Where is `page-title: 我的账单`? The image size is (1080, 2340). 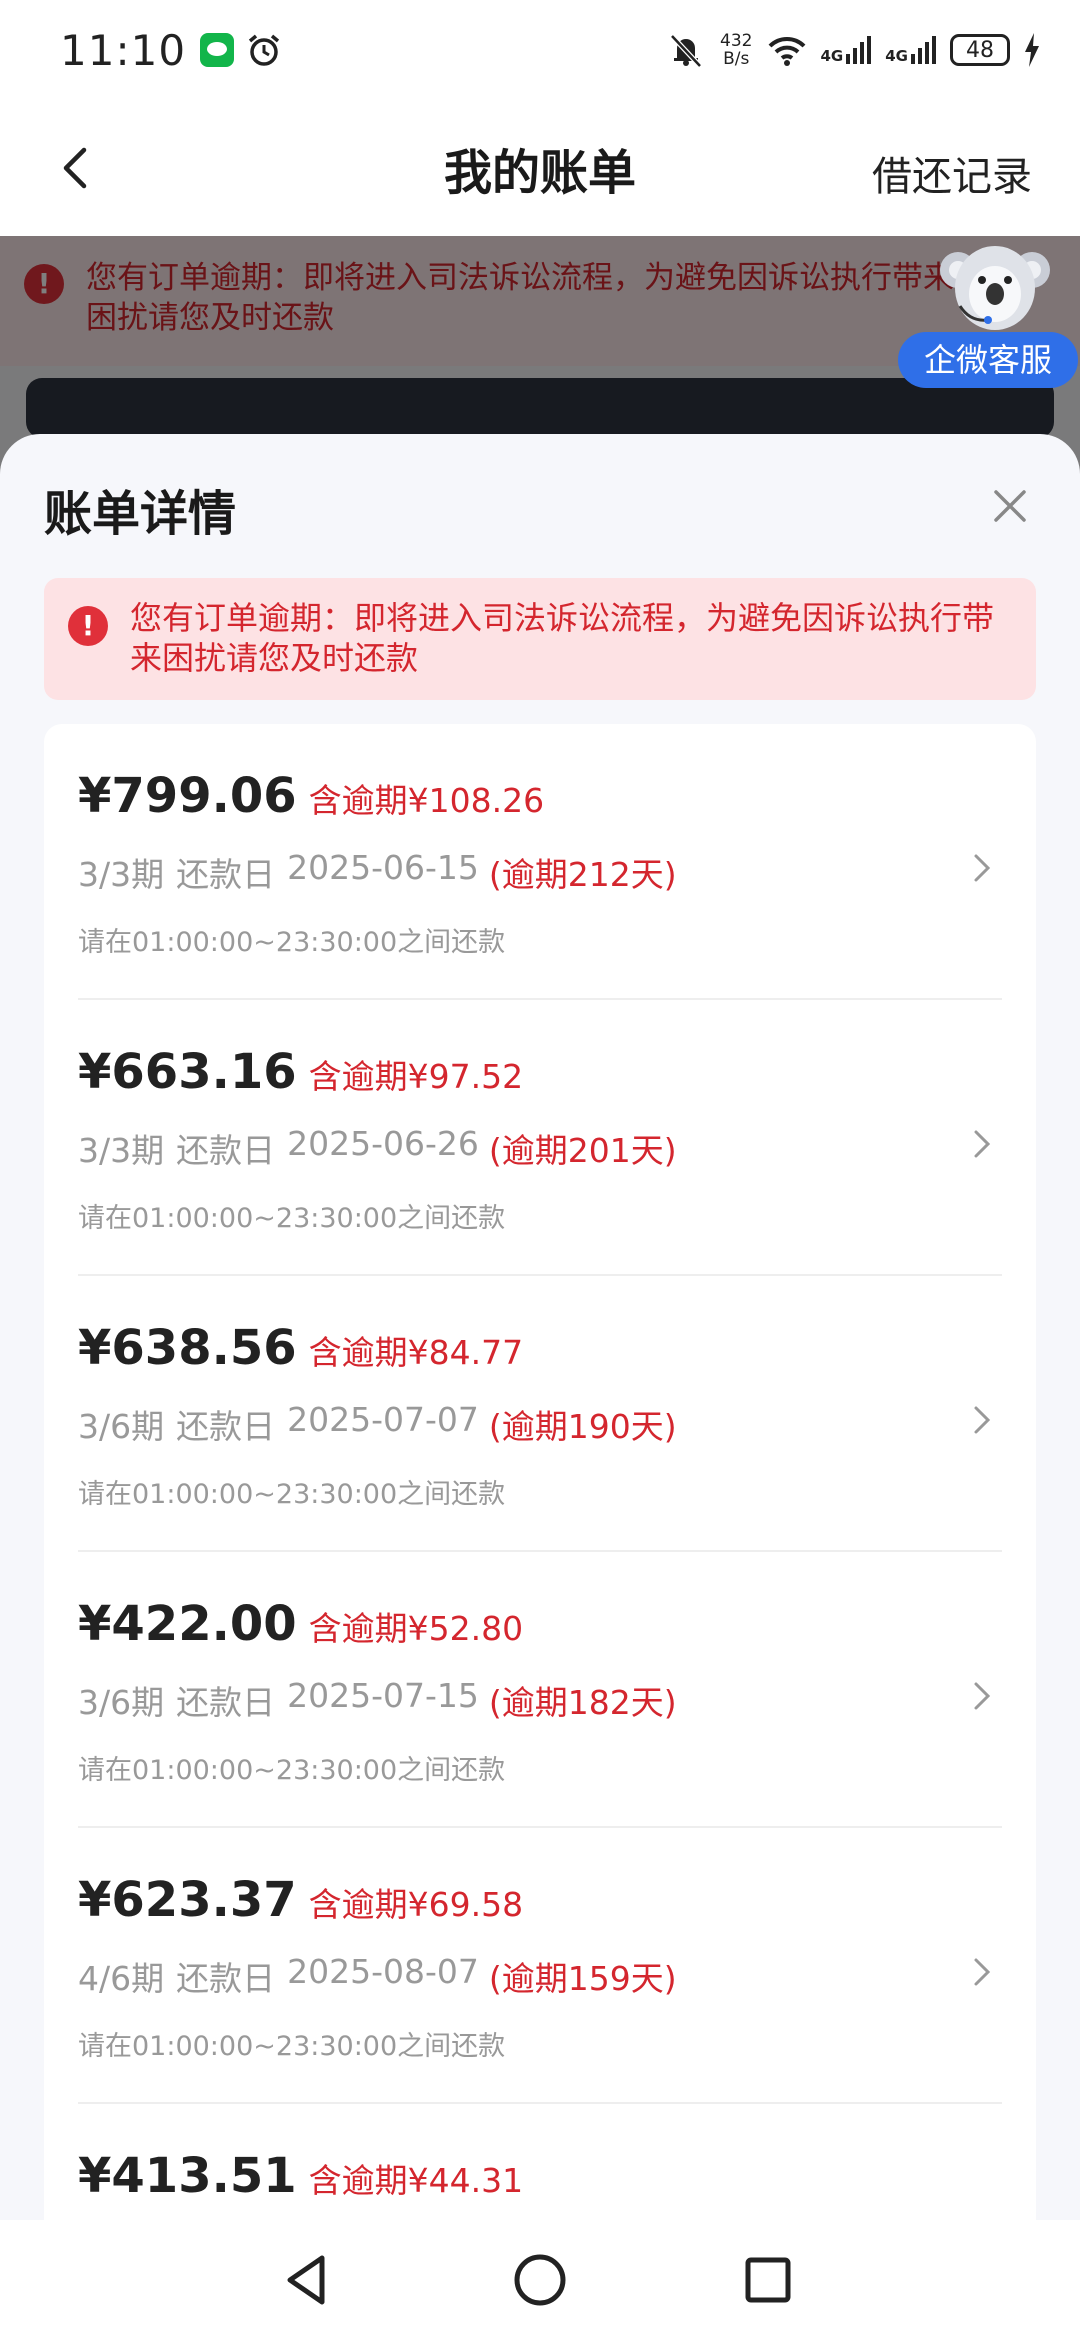
page-title: 我的账单 is located at coordinates (539, 173).